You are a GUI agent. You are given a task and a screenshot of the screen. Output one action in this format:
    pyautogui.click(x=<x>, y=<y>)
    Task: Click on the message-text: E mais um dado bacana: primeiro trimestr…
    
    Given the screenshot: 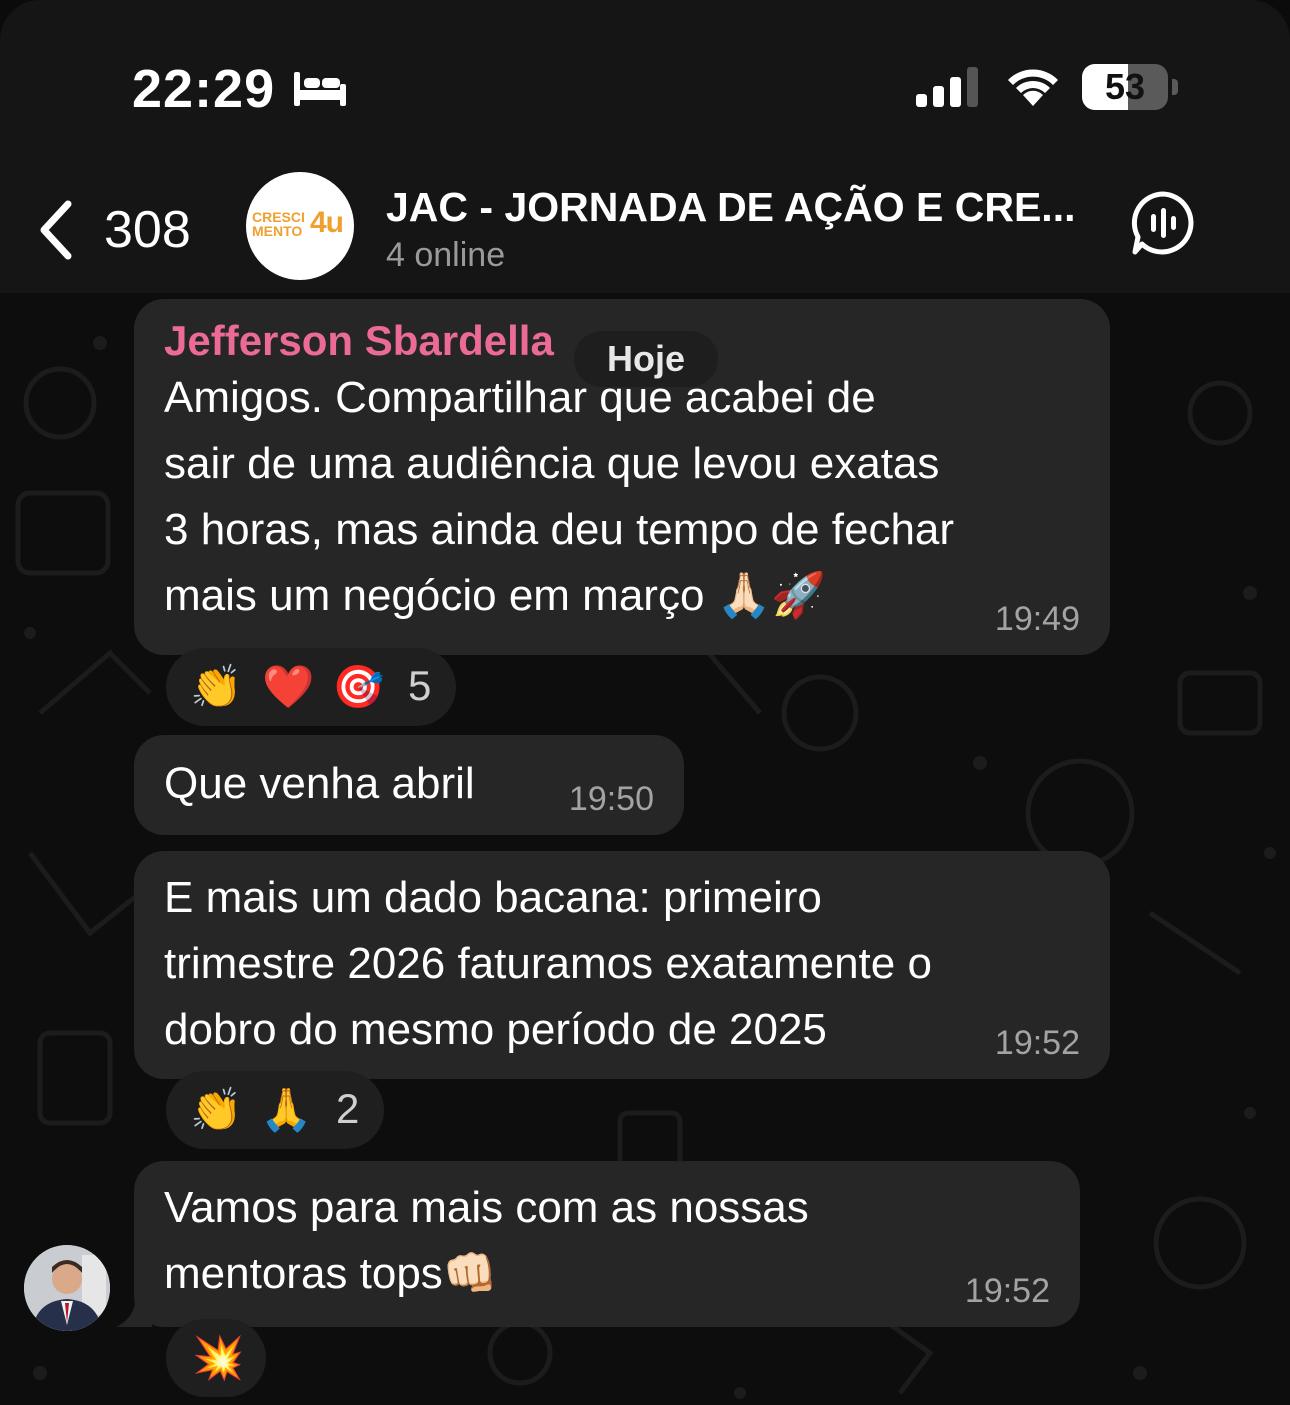 What is the action you would take?
    pyautogui.click(x=548, y=963)
    